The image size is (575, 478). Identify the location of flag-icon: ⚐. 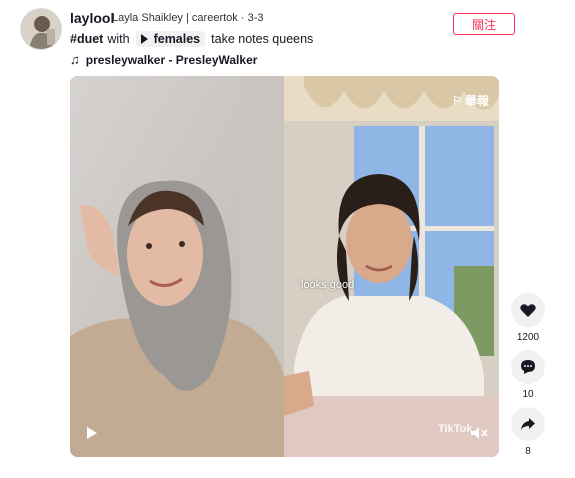
(457, 101).